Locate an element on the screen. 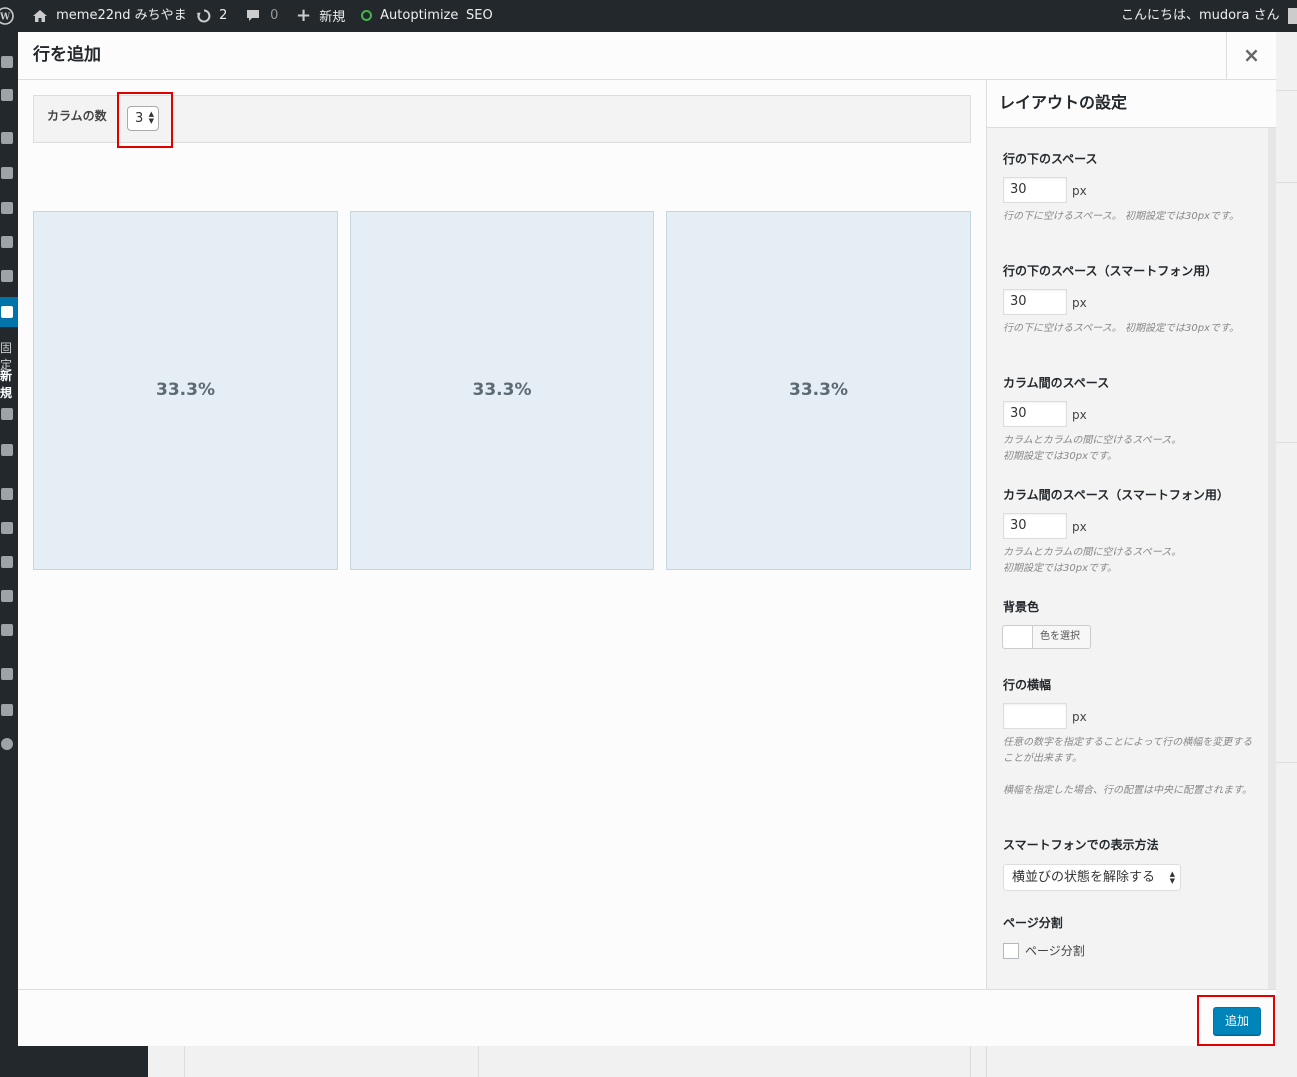 The image size is (1297, 1077). avatar is located at coordinates (1292, 15).